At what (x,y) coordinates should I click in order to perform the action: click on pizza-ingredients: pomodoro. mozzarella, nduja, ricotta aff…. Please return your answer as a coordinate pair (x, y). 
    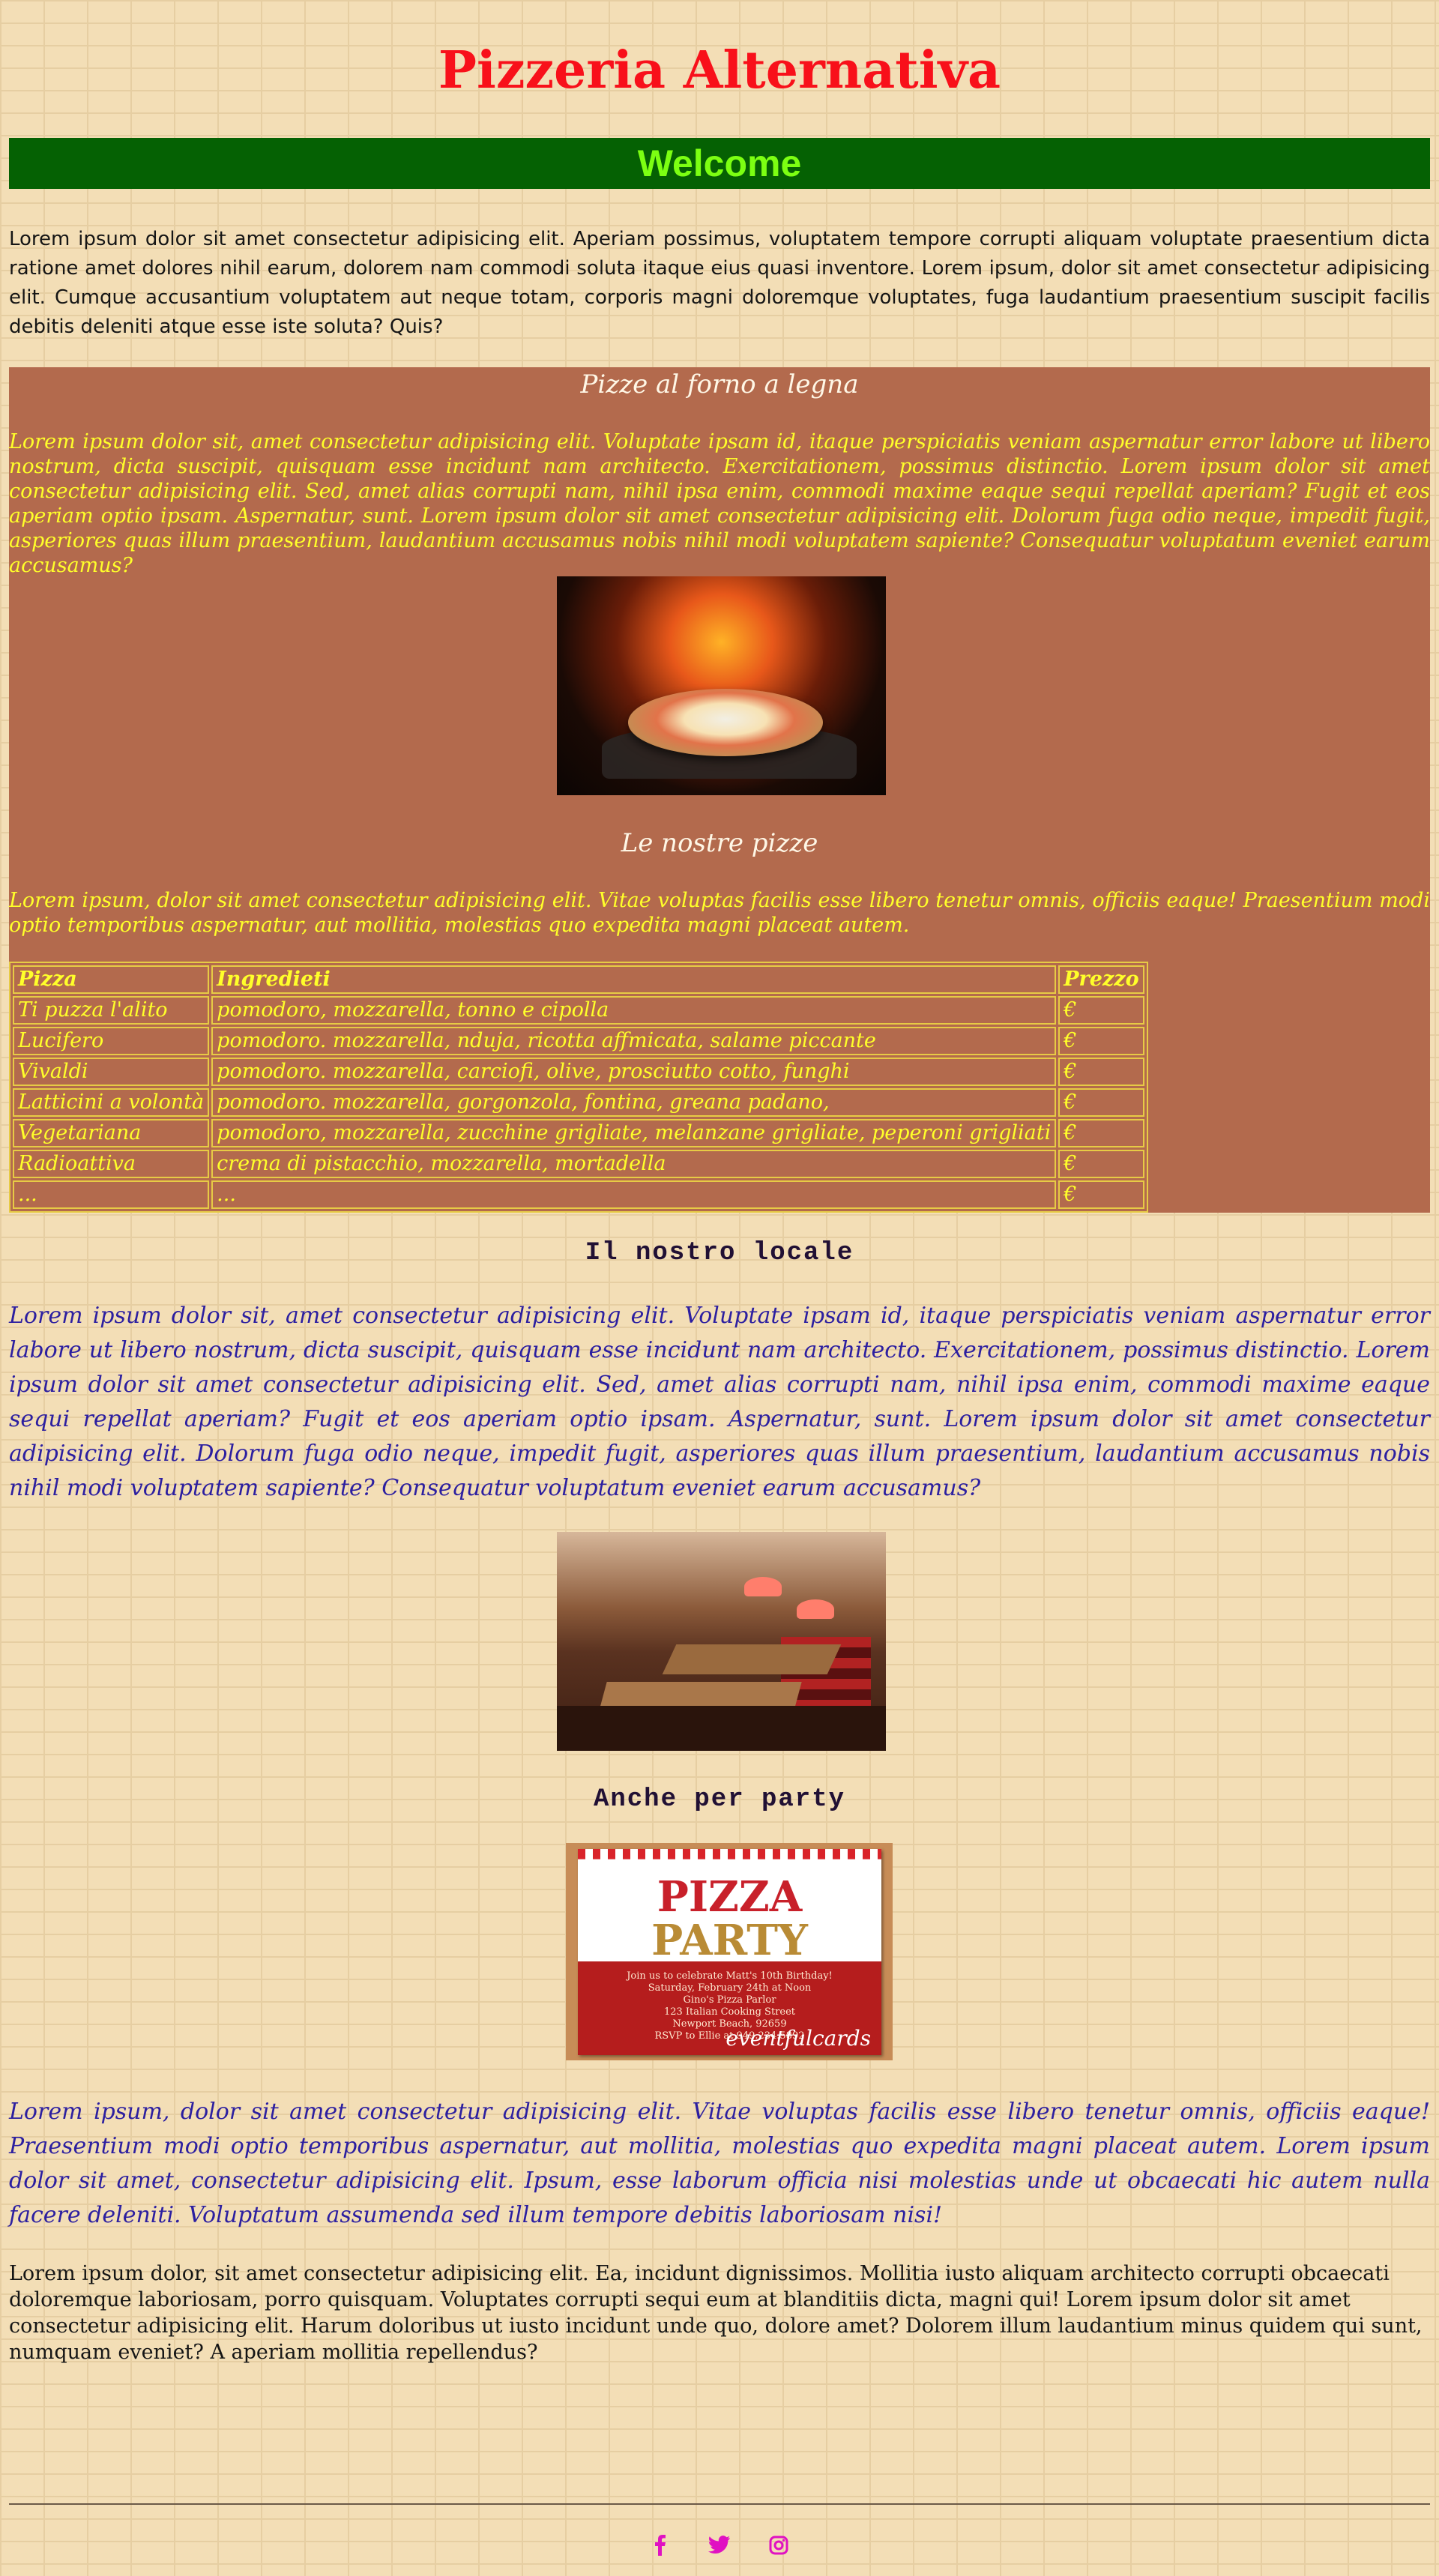
    Looking at the image, I should click on (634, 1041).